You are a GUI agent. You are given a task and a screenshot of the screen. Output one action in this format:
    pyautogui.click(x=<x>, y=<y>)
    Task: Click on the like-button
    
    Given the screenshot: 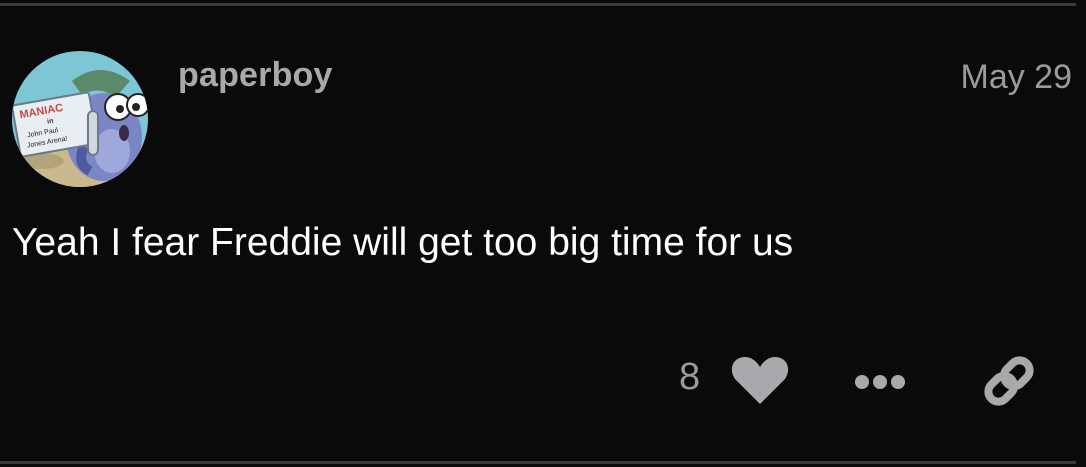 What is the action you would take?
    pyautogui.click(x=760, y=380)
    